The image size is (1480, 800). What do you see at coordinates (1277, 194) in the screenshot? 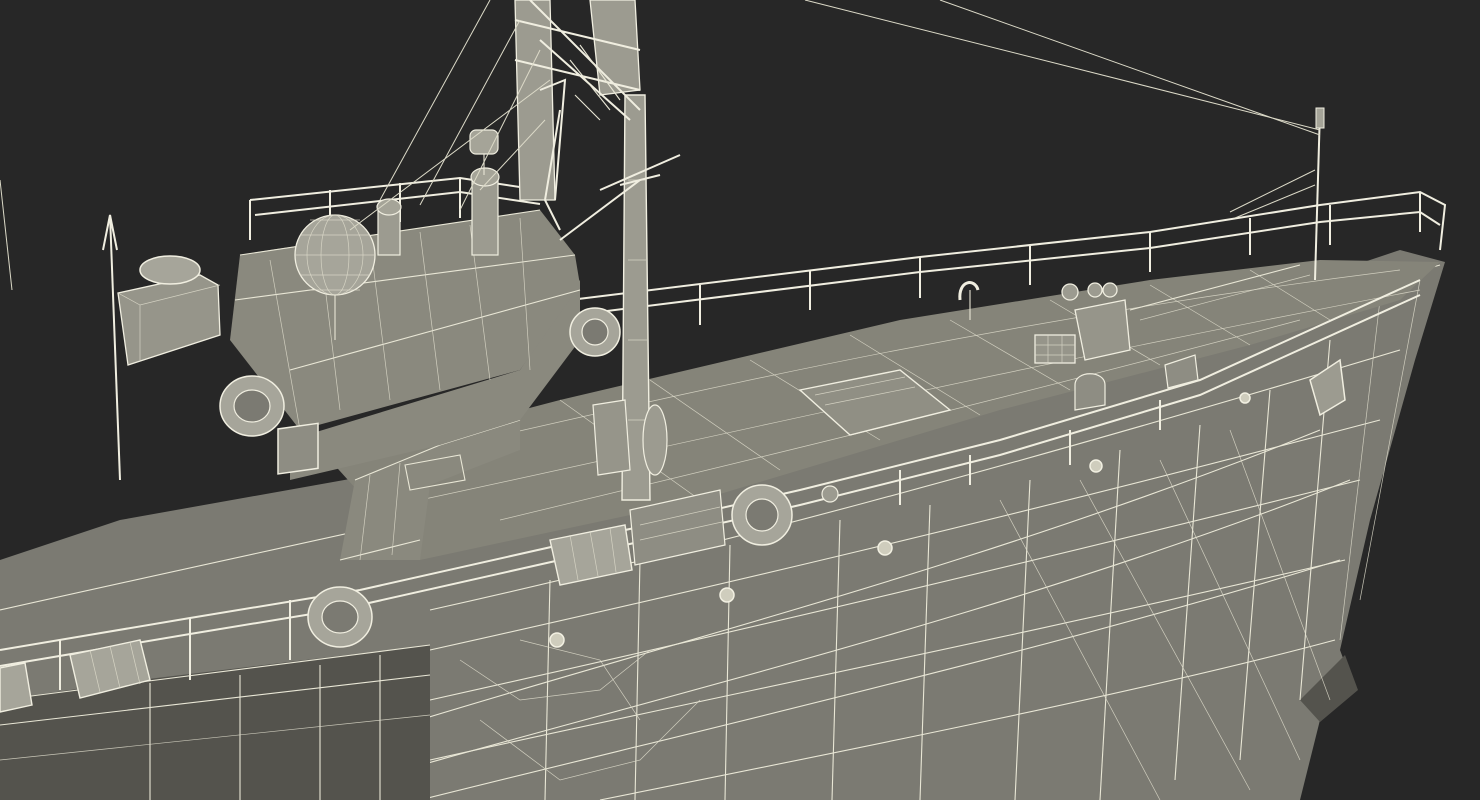
I see `jack-staff` at bounding box center [1277, 194].